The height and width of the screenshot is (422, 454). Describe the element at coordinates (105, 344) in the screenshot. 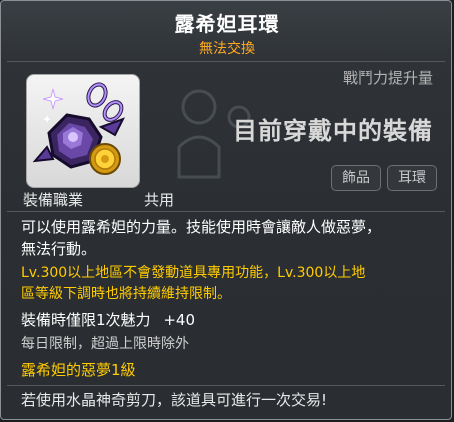

I see `daily-limit-note: 每日限制，超過上限時除外` at that location.